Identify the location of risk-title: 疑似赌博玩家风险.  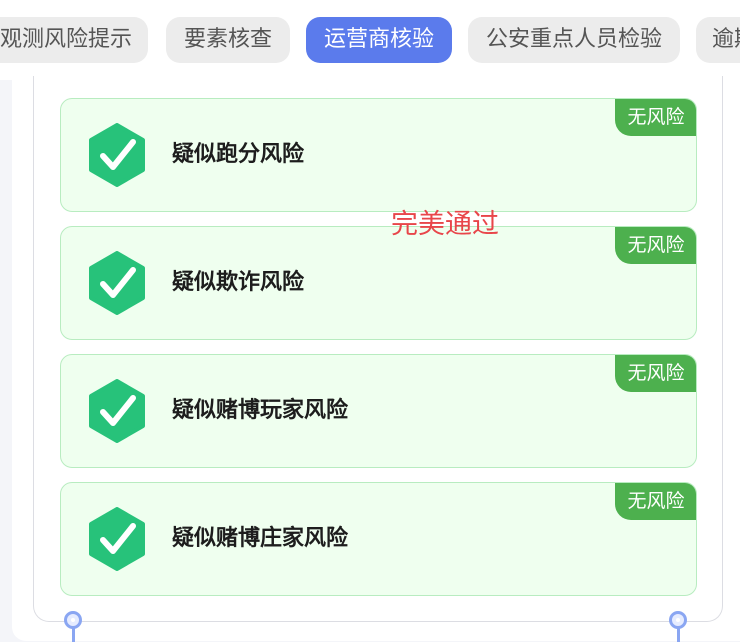
(260, 410).